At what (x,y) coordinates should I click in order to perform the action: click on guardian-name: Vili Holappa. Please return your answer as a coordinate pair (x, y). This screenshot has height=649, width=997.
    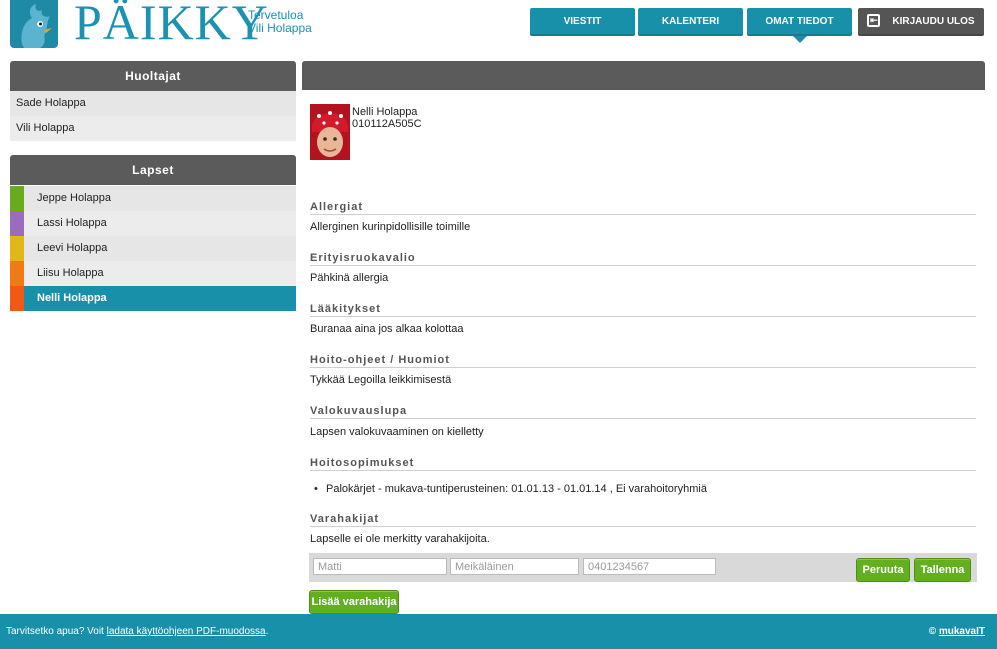
    Looking at the image, I should click on (45, 128).